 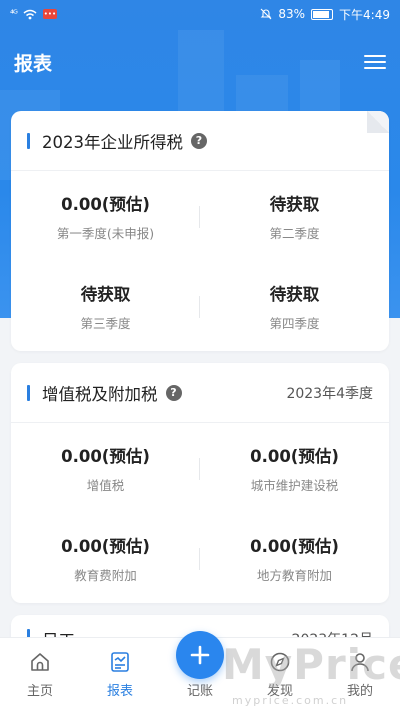 I want to click on menu-button, so click(x=375, y=62).